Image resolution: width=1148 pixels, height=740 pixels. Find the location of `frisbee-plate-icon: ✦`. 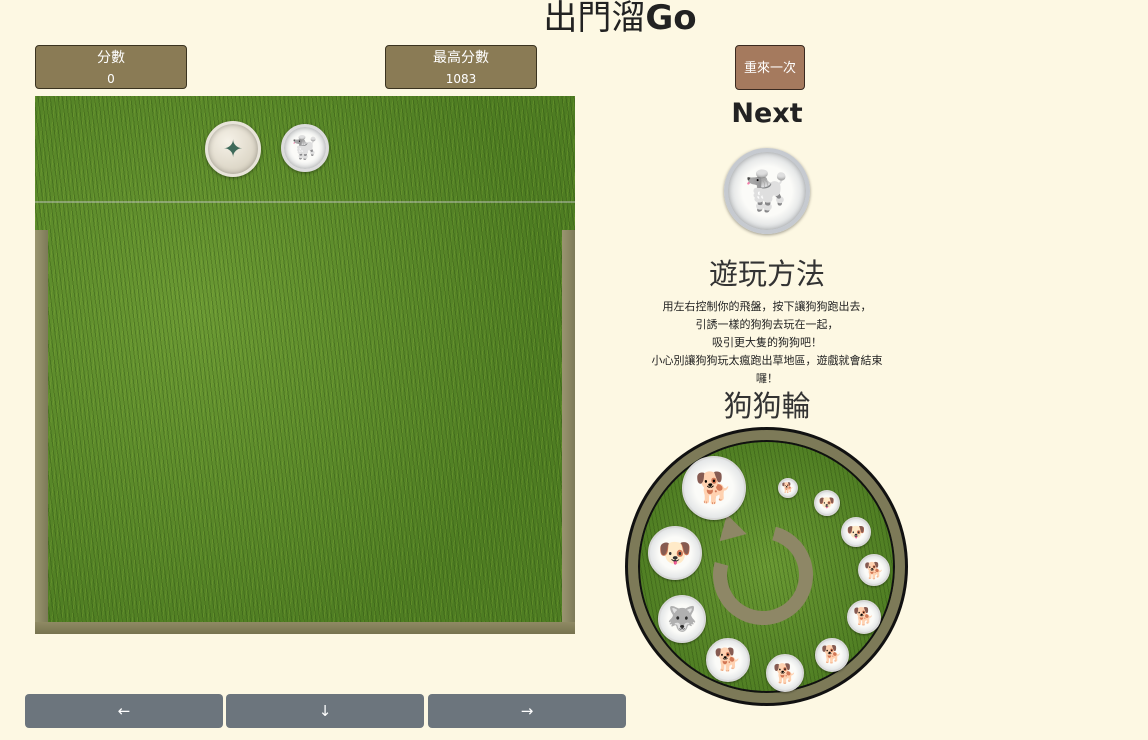

frisbee-plate-icon: ✦ is located at coordinates (233, 149).